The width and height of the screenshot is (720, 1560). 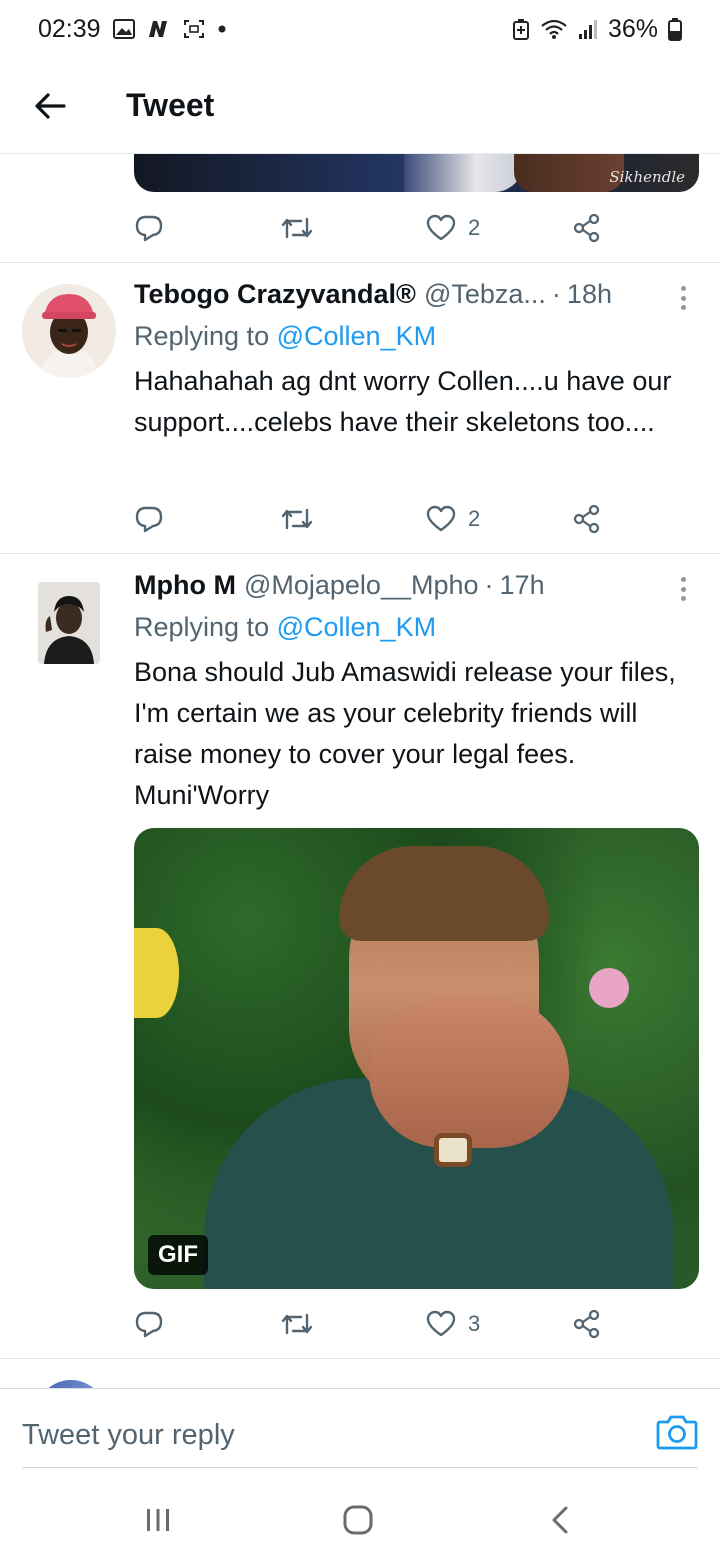 I want to click on like-count: 3, so click(x=474, y=1323).